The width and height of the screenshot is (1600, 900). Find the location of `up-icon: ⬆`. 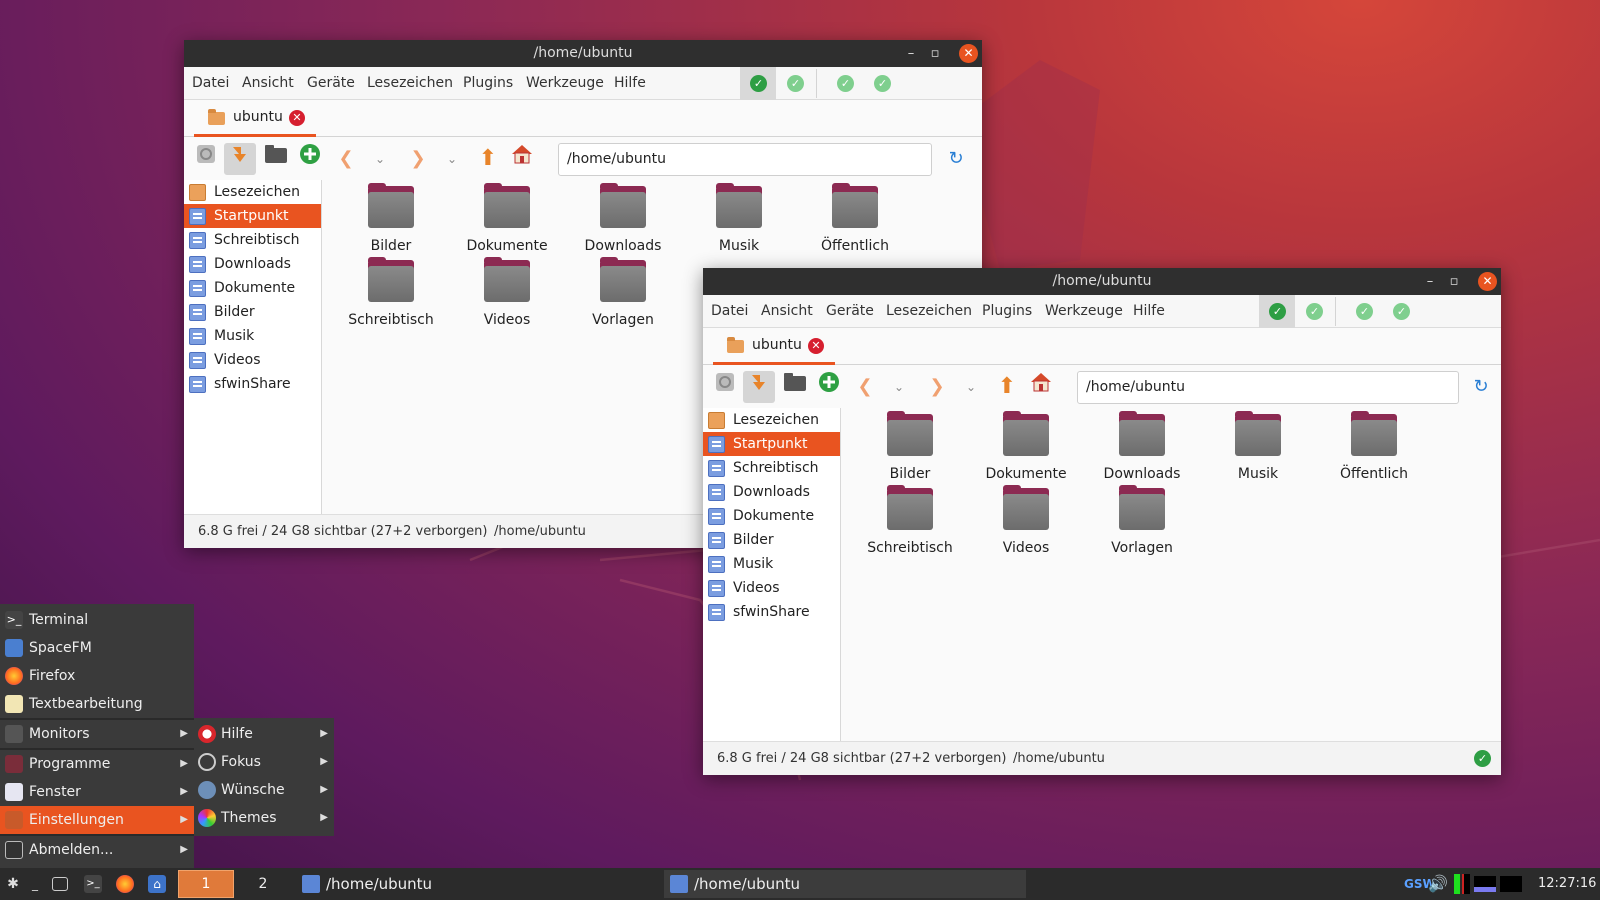

up-icon: ⬆ is located at coordinates (1007, 387).